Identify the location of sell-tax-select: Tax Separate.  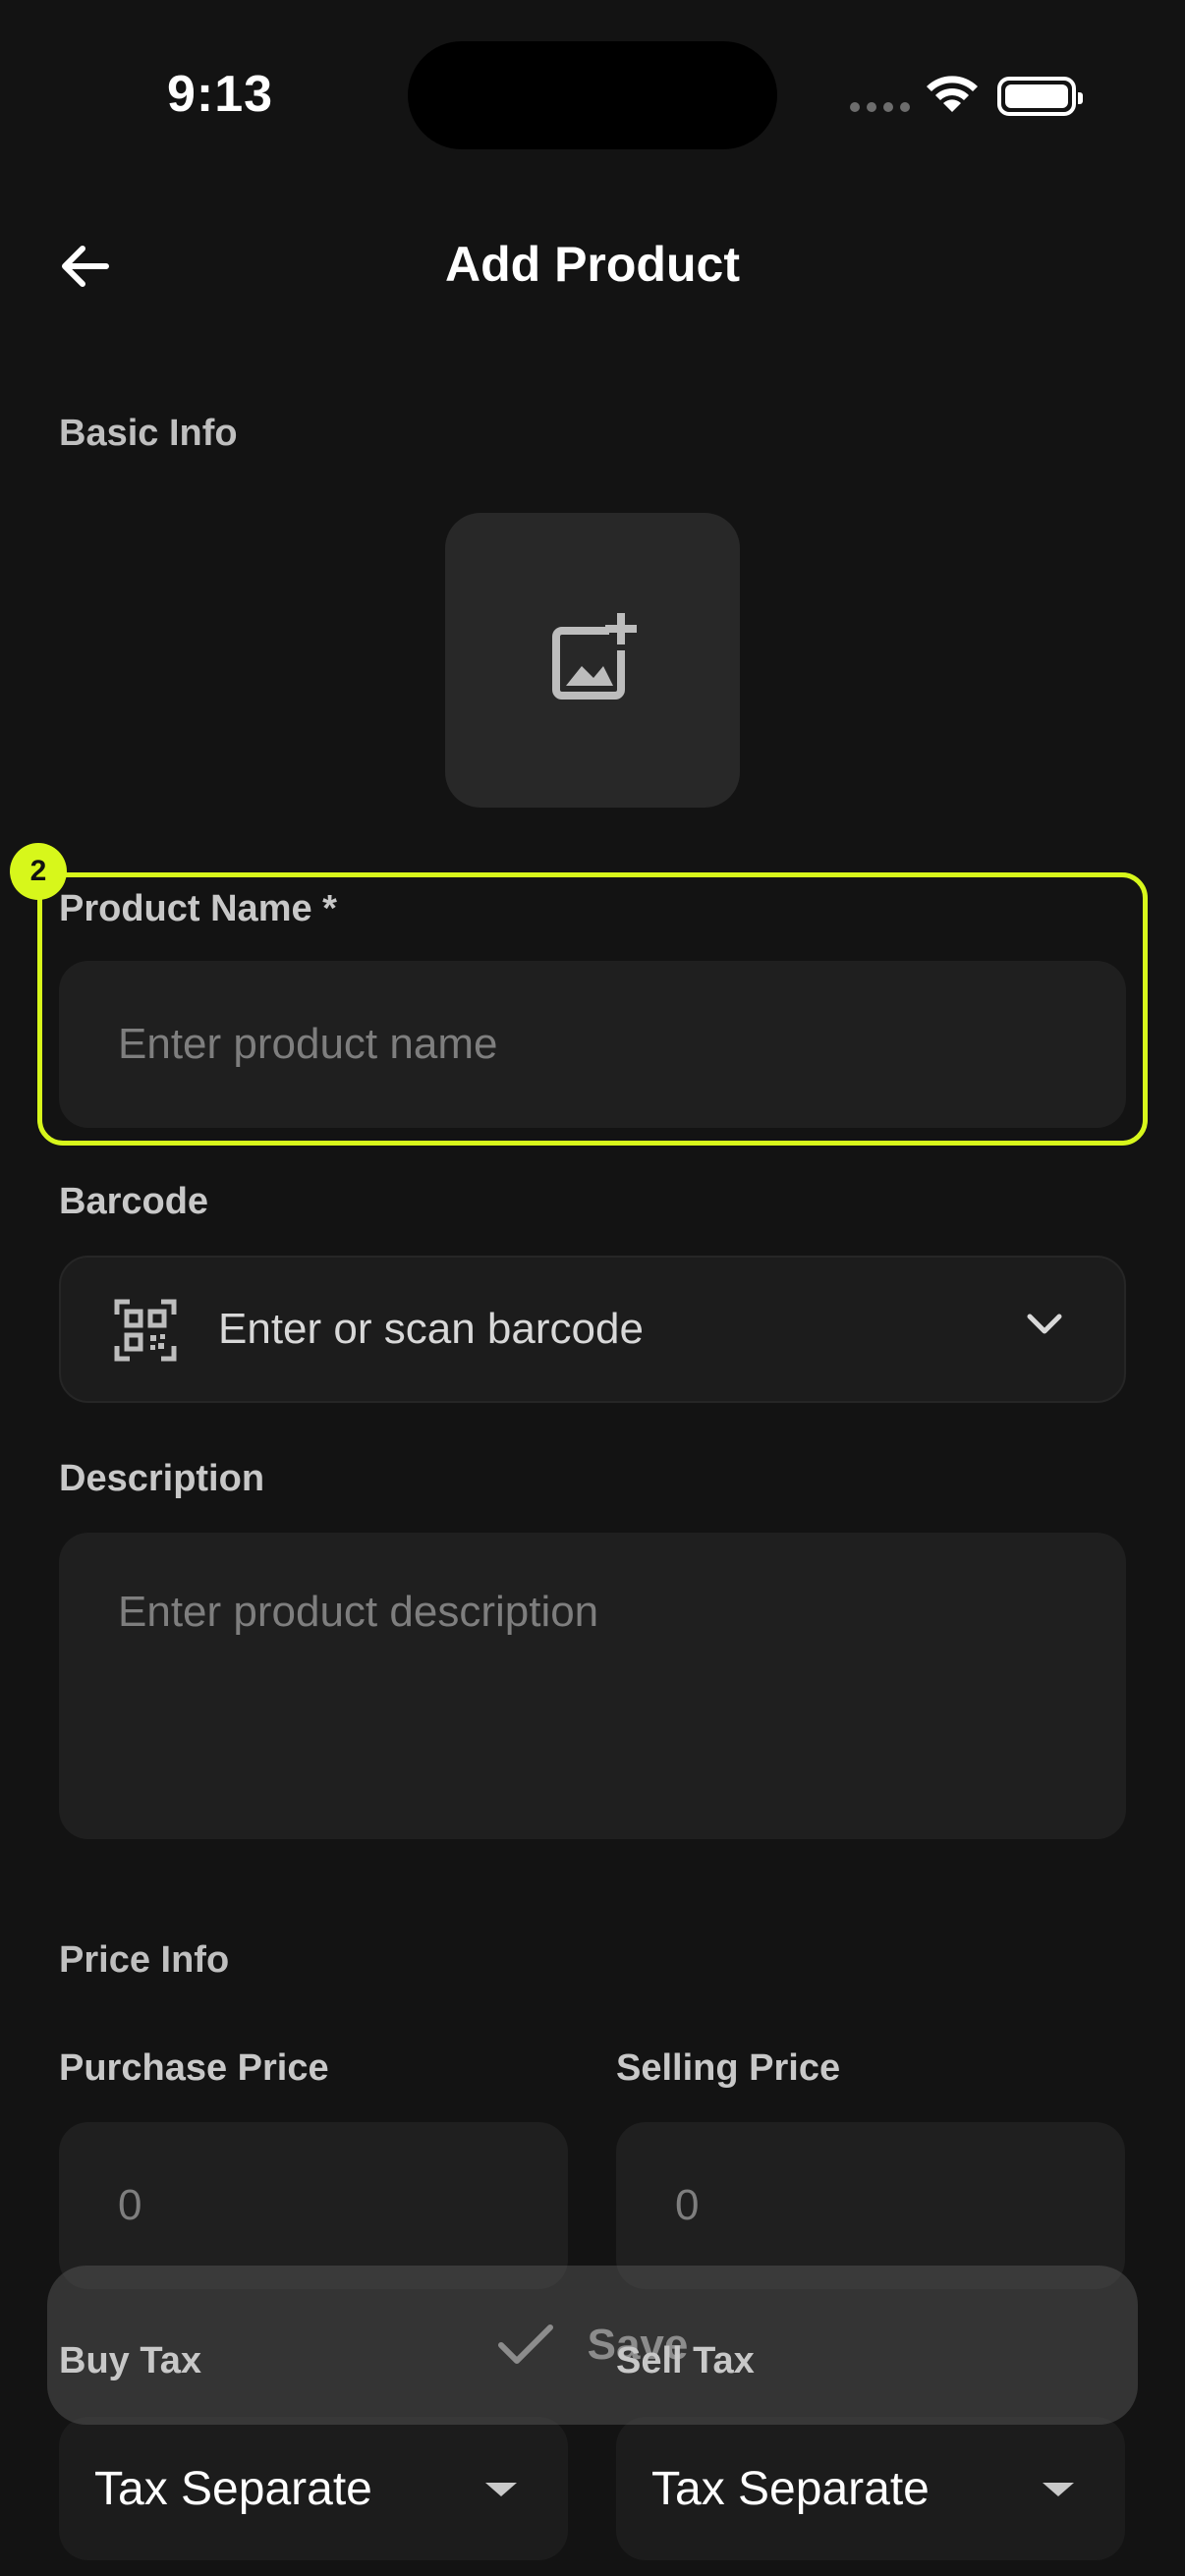
(871, 2488).